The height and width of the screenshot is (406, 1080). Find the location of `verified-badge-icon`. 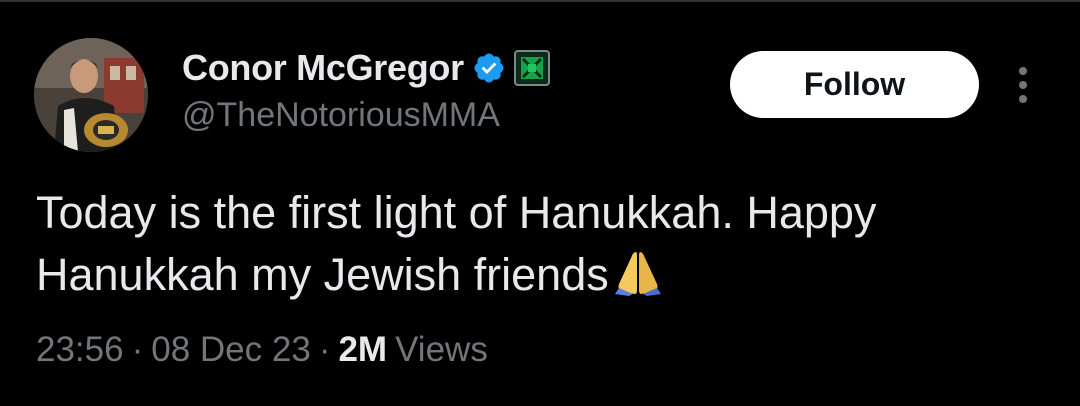

verified-badge-icon is located at coordinates (489, 68).